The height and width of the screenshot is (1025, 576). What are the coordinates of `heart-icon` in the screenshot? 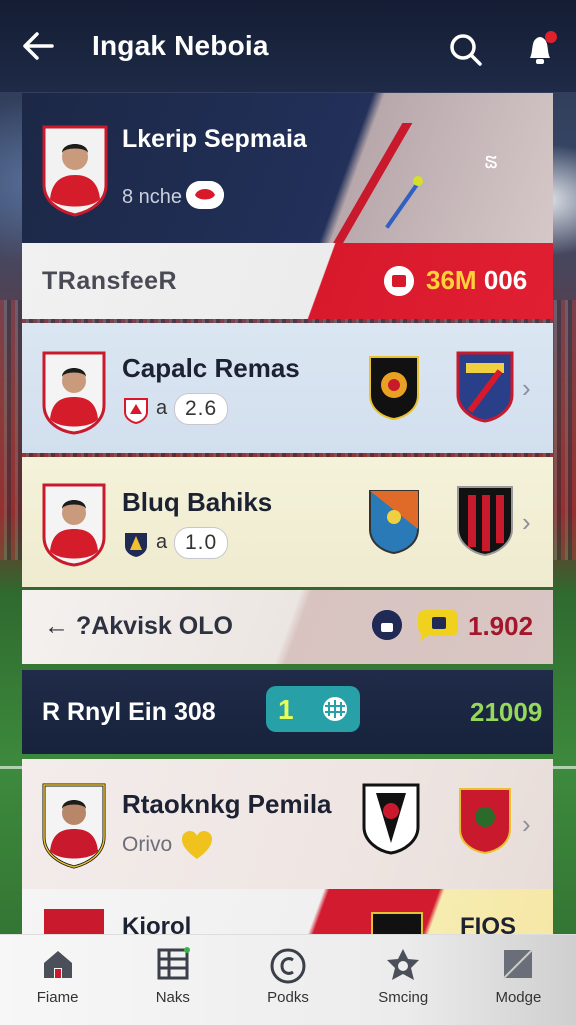 It's located at (197, 845).